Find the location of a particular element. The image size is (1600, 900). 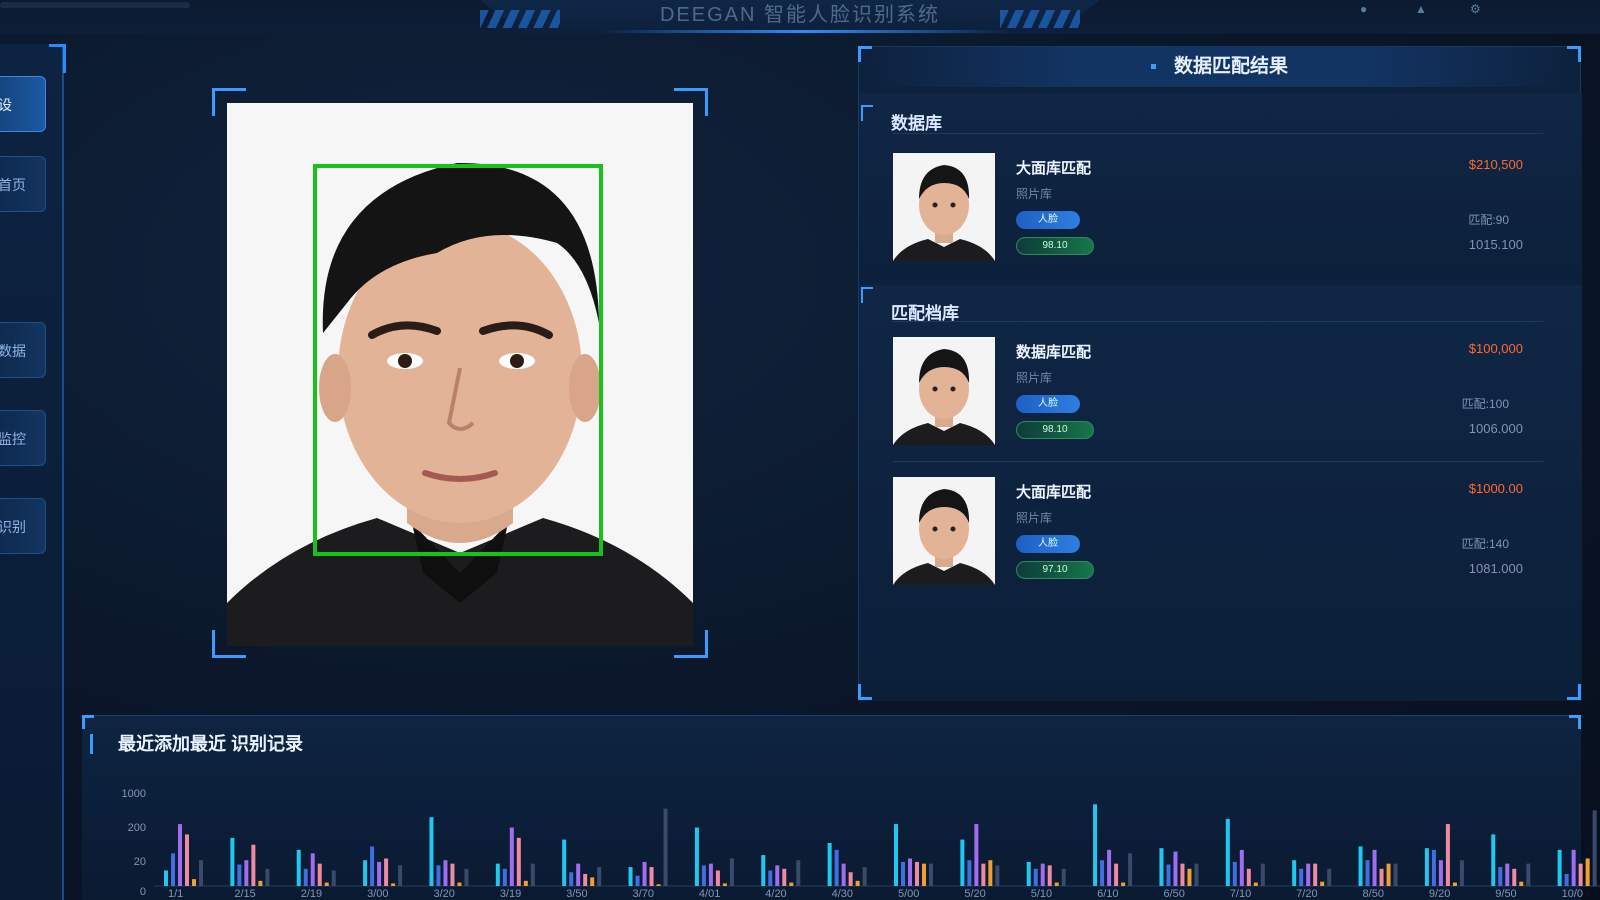

title-accent is located at coordinates (91, 744).